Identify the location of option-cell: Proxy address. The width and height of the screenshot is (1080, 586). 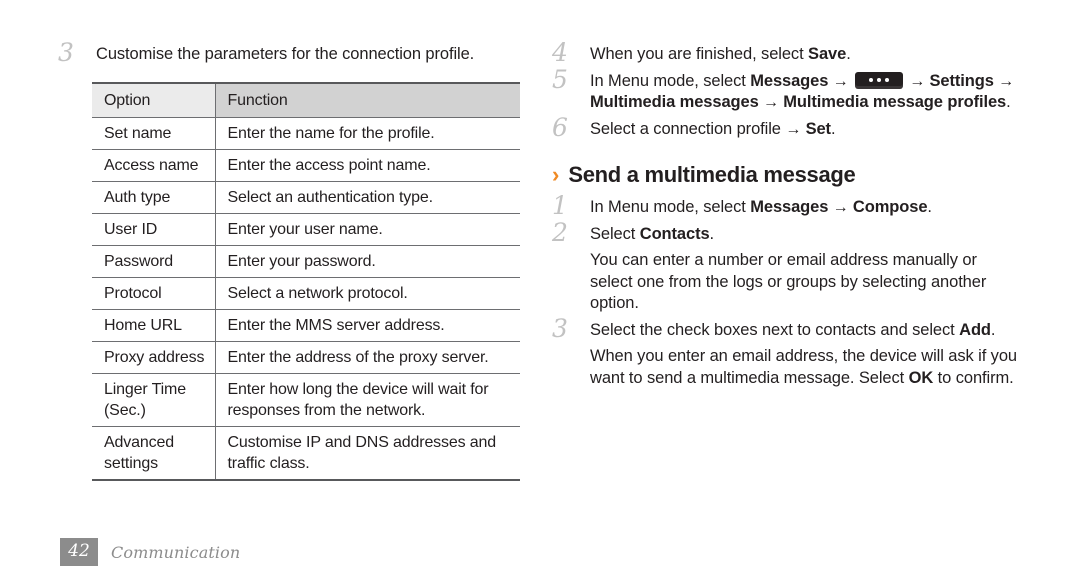
(153, 357).